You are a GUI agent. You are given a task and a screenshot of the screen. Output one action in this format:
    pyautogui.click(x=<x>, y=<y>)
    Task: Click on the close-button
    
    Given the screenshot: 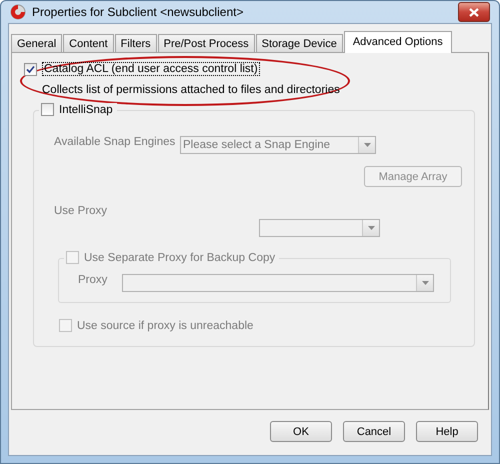 What is the action you would take?
    pyautogui.click(x=474, y=12)
    